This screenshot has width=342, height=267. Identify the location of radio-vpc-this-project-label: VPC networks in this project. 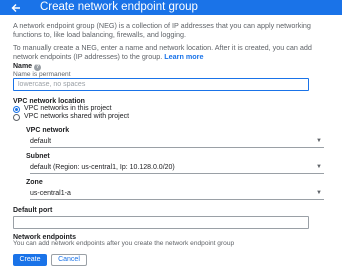
(68, 108).